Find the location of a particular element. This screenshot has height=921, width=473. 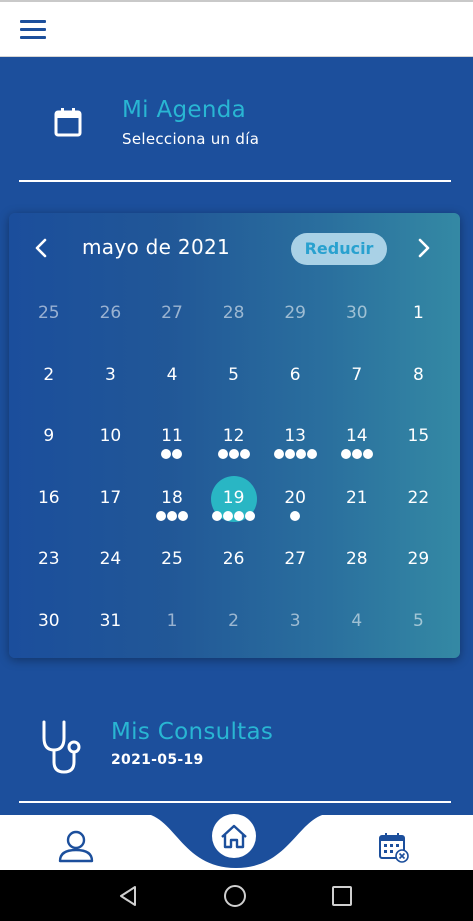

recents-icon is located at coordinates (342, 896).